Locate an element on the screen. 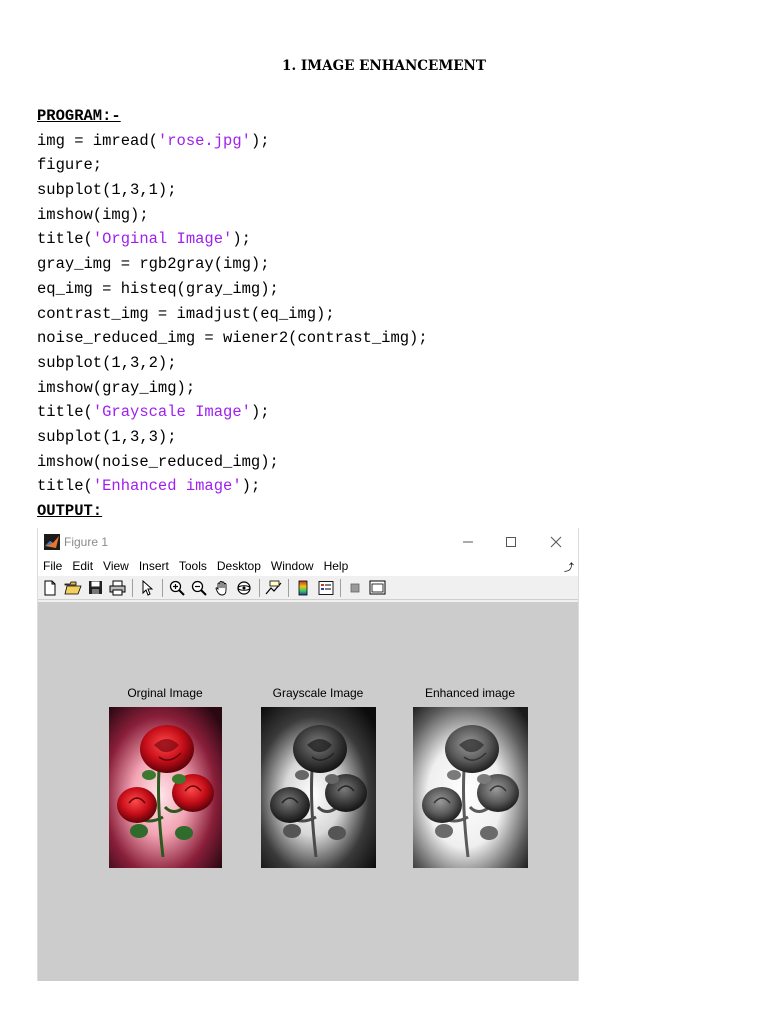 This screenshot has width=768, height=1024. menu-edit: Edit is located at coordinates (82, 566).